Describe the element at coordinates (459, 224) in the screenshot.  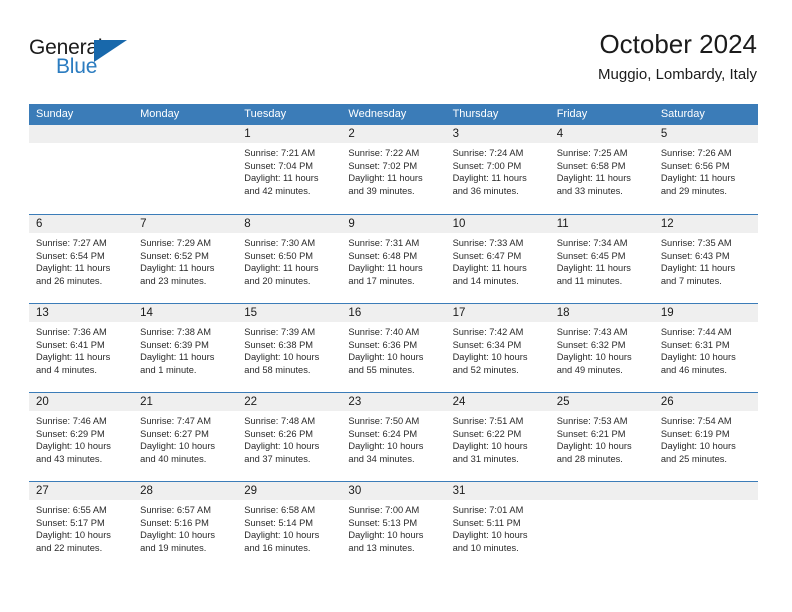
I see `day-number: 10` at that location.